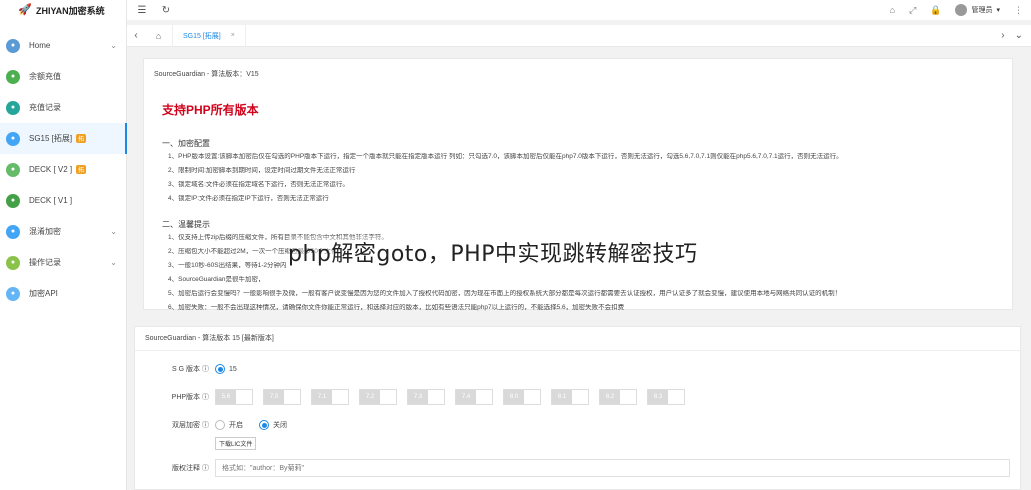 The width and height of the screenshot is (1031, 490). I want to click on sidebar-item: ● Home ⌄, so click(63, 45).